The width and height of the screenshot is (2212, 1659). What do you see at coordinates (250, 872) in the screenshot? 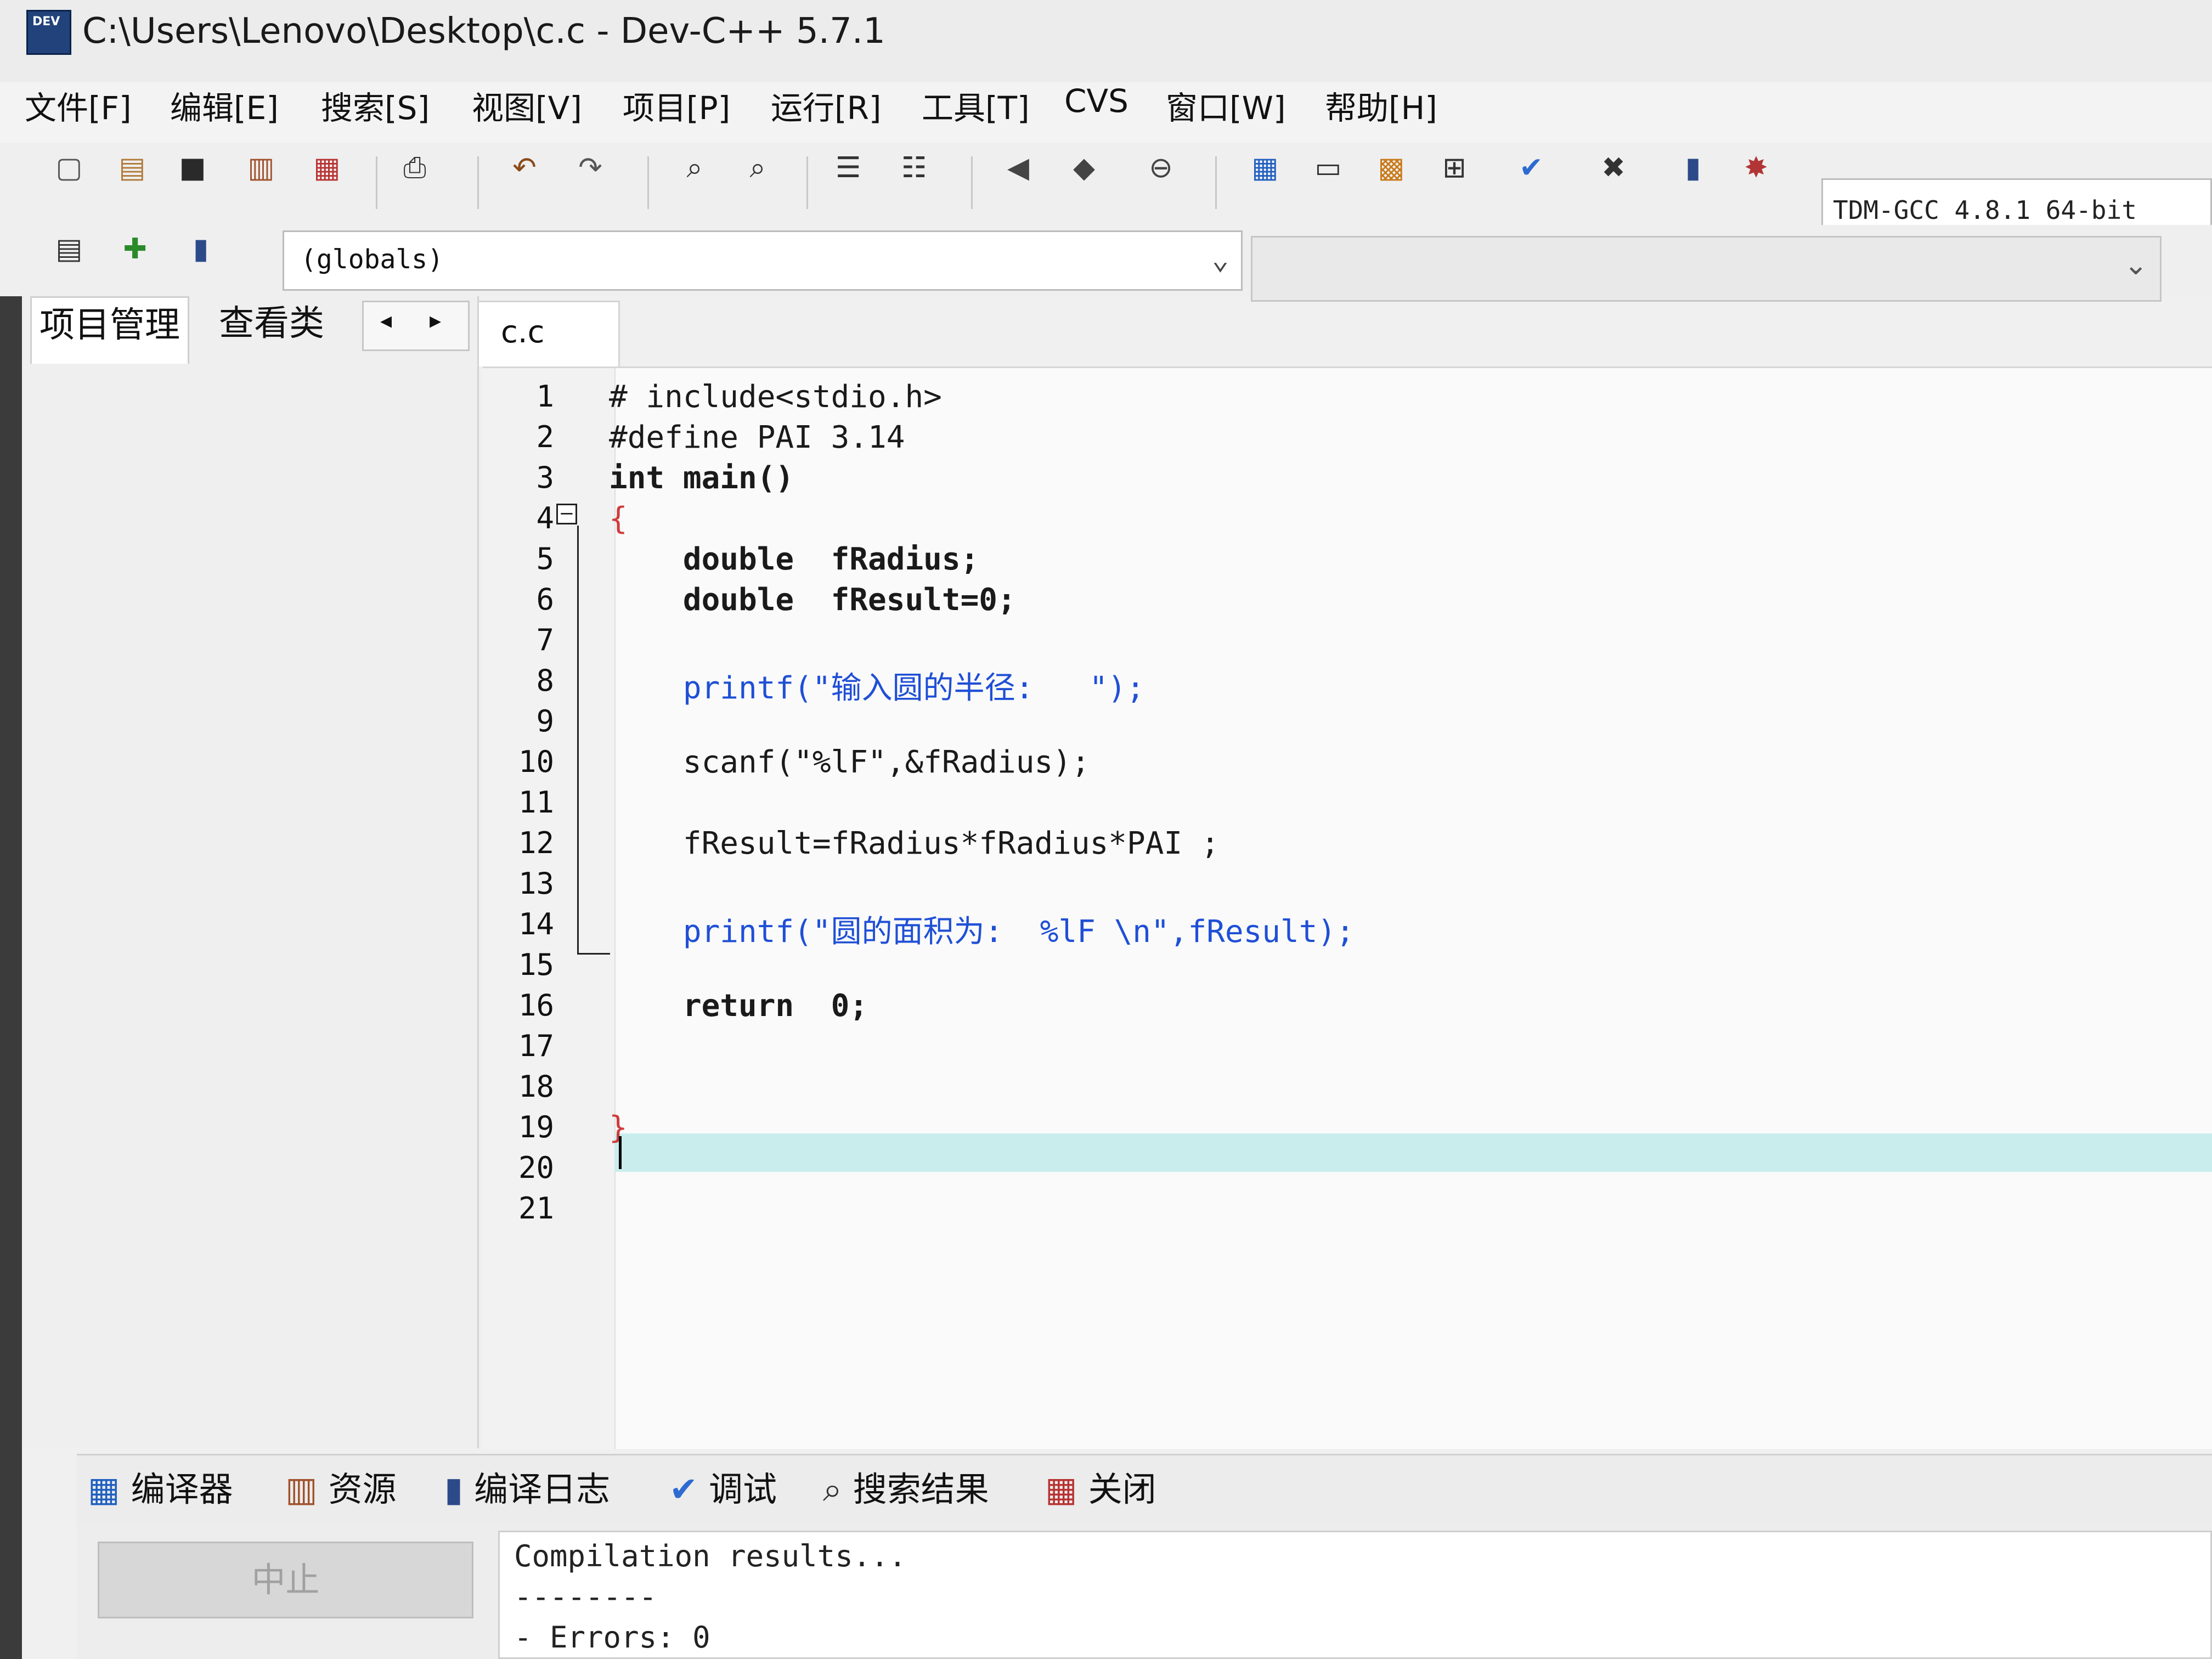
I see `left-panel` at bounding box center [250, 872].